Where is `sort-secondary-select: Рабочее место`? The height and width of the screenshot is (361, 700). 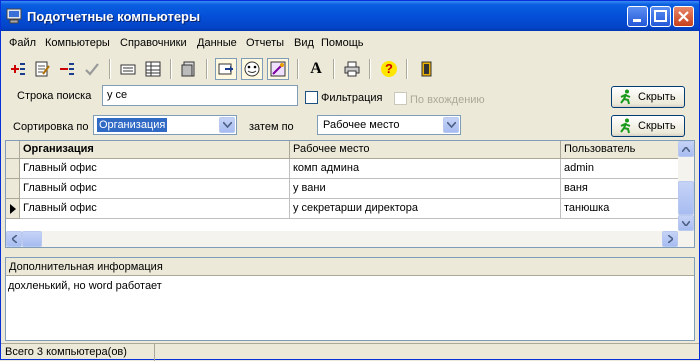 sort-secondary-select: Рабочее место is located at coordinates (389, 125).